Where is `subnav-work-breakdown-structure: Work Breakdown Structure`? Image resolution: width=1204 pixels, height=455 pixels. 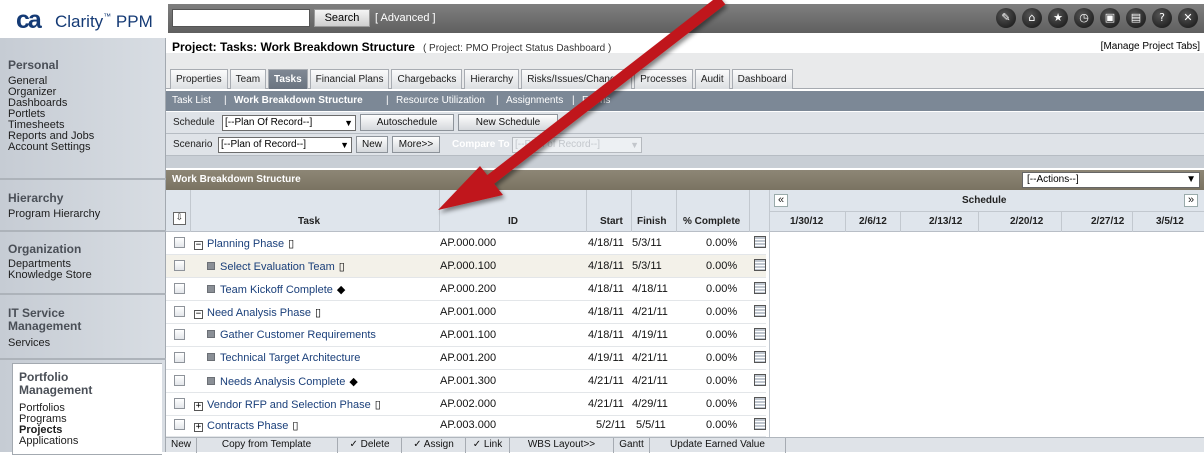 subnav-work-breakdown-structure: Work Breakdown Structure is located at coordinates (298, 100).